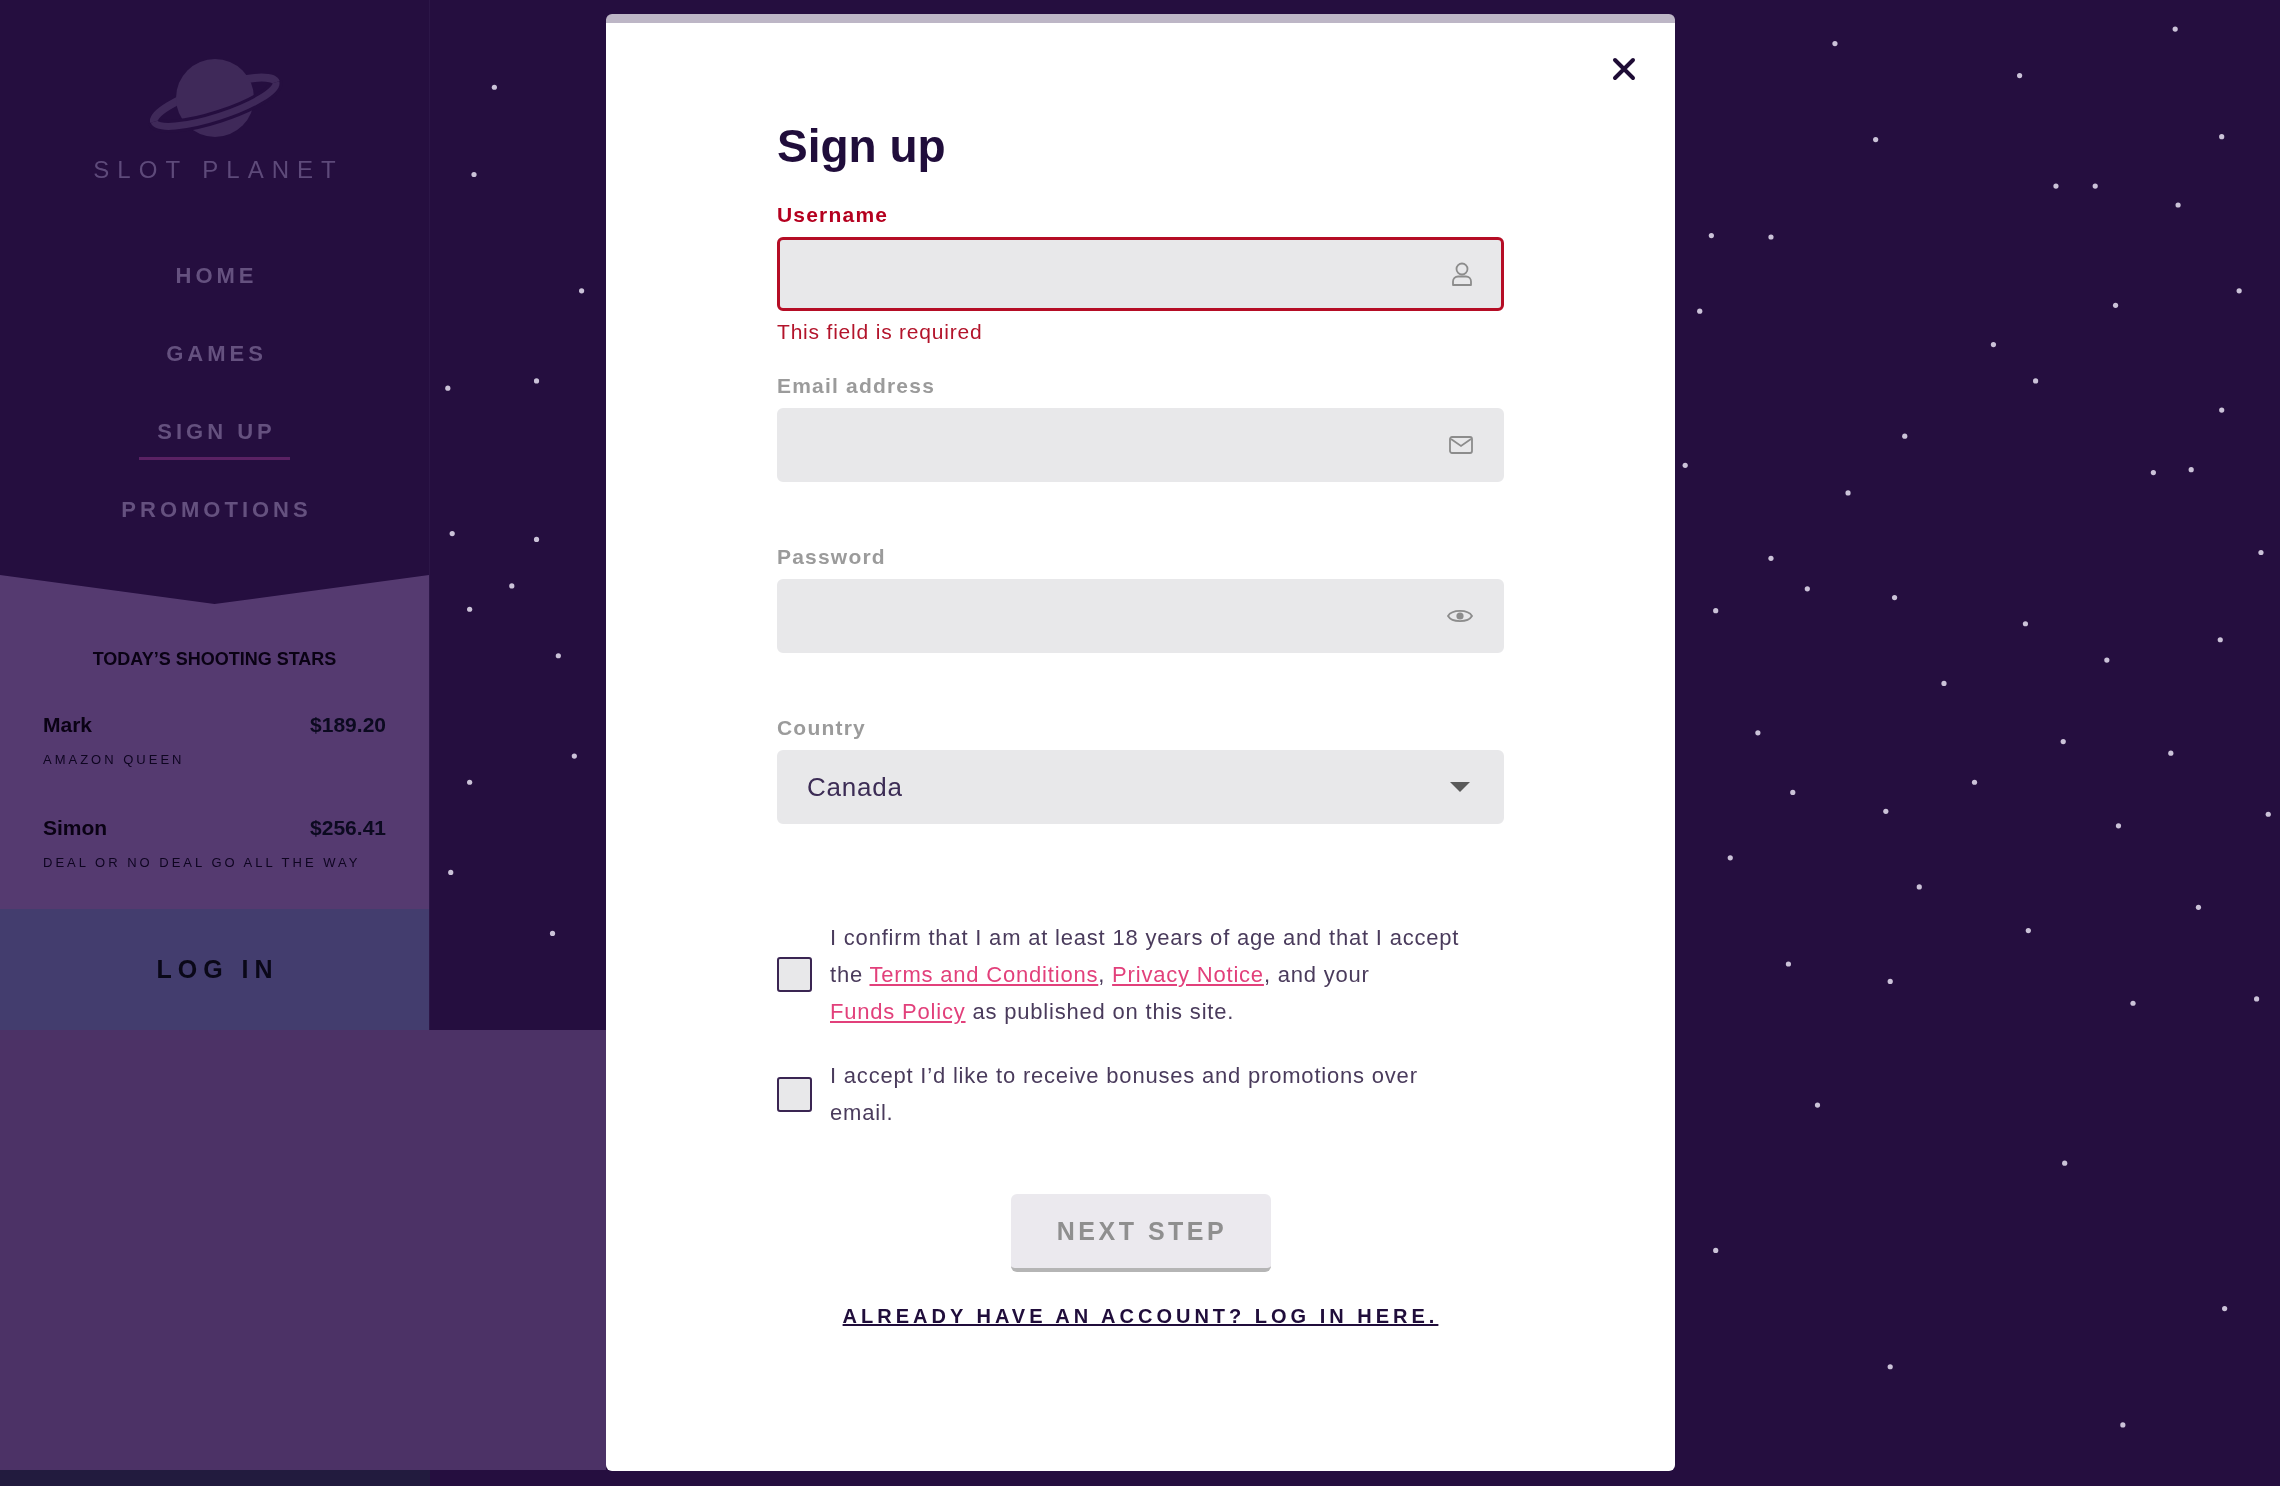 This screenshot has height=1486, width=2280. What do you see at coordinates (821, 728) in the screenshot?
I see `field-label: Country` at bounding box center [821, 728].